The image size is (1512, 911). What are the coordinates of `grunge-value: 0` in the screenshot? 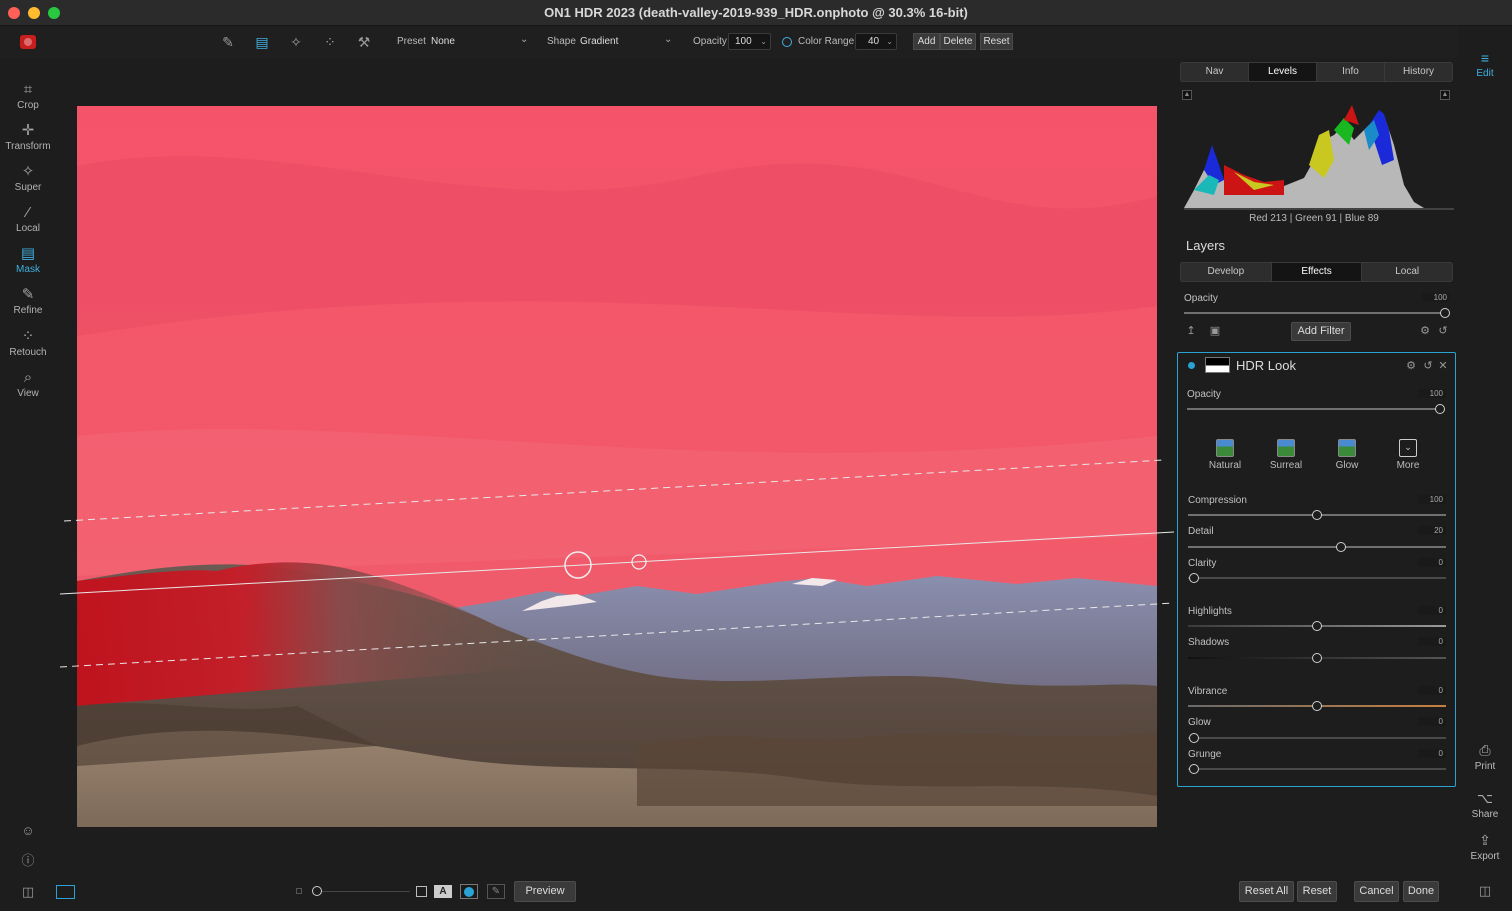 It's located at (1432, 753).